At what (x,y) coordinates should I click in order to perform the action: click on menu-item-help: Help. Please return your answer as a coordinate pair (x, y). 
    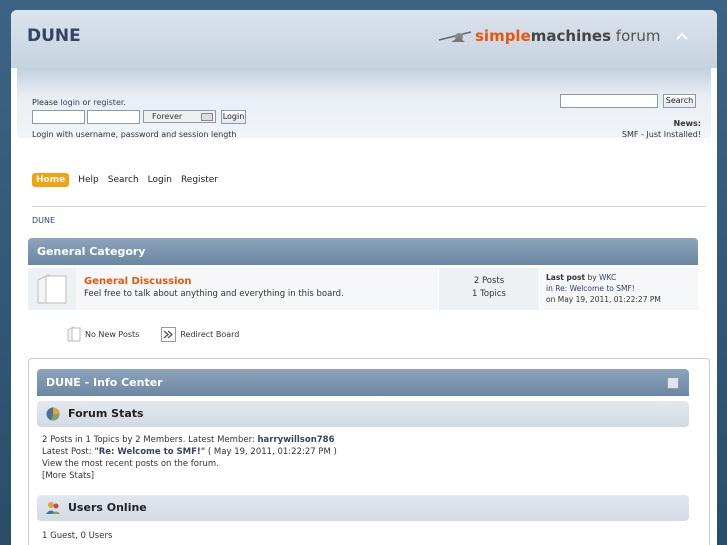
    Looking at the image, I should click on (88, 180).